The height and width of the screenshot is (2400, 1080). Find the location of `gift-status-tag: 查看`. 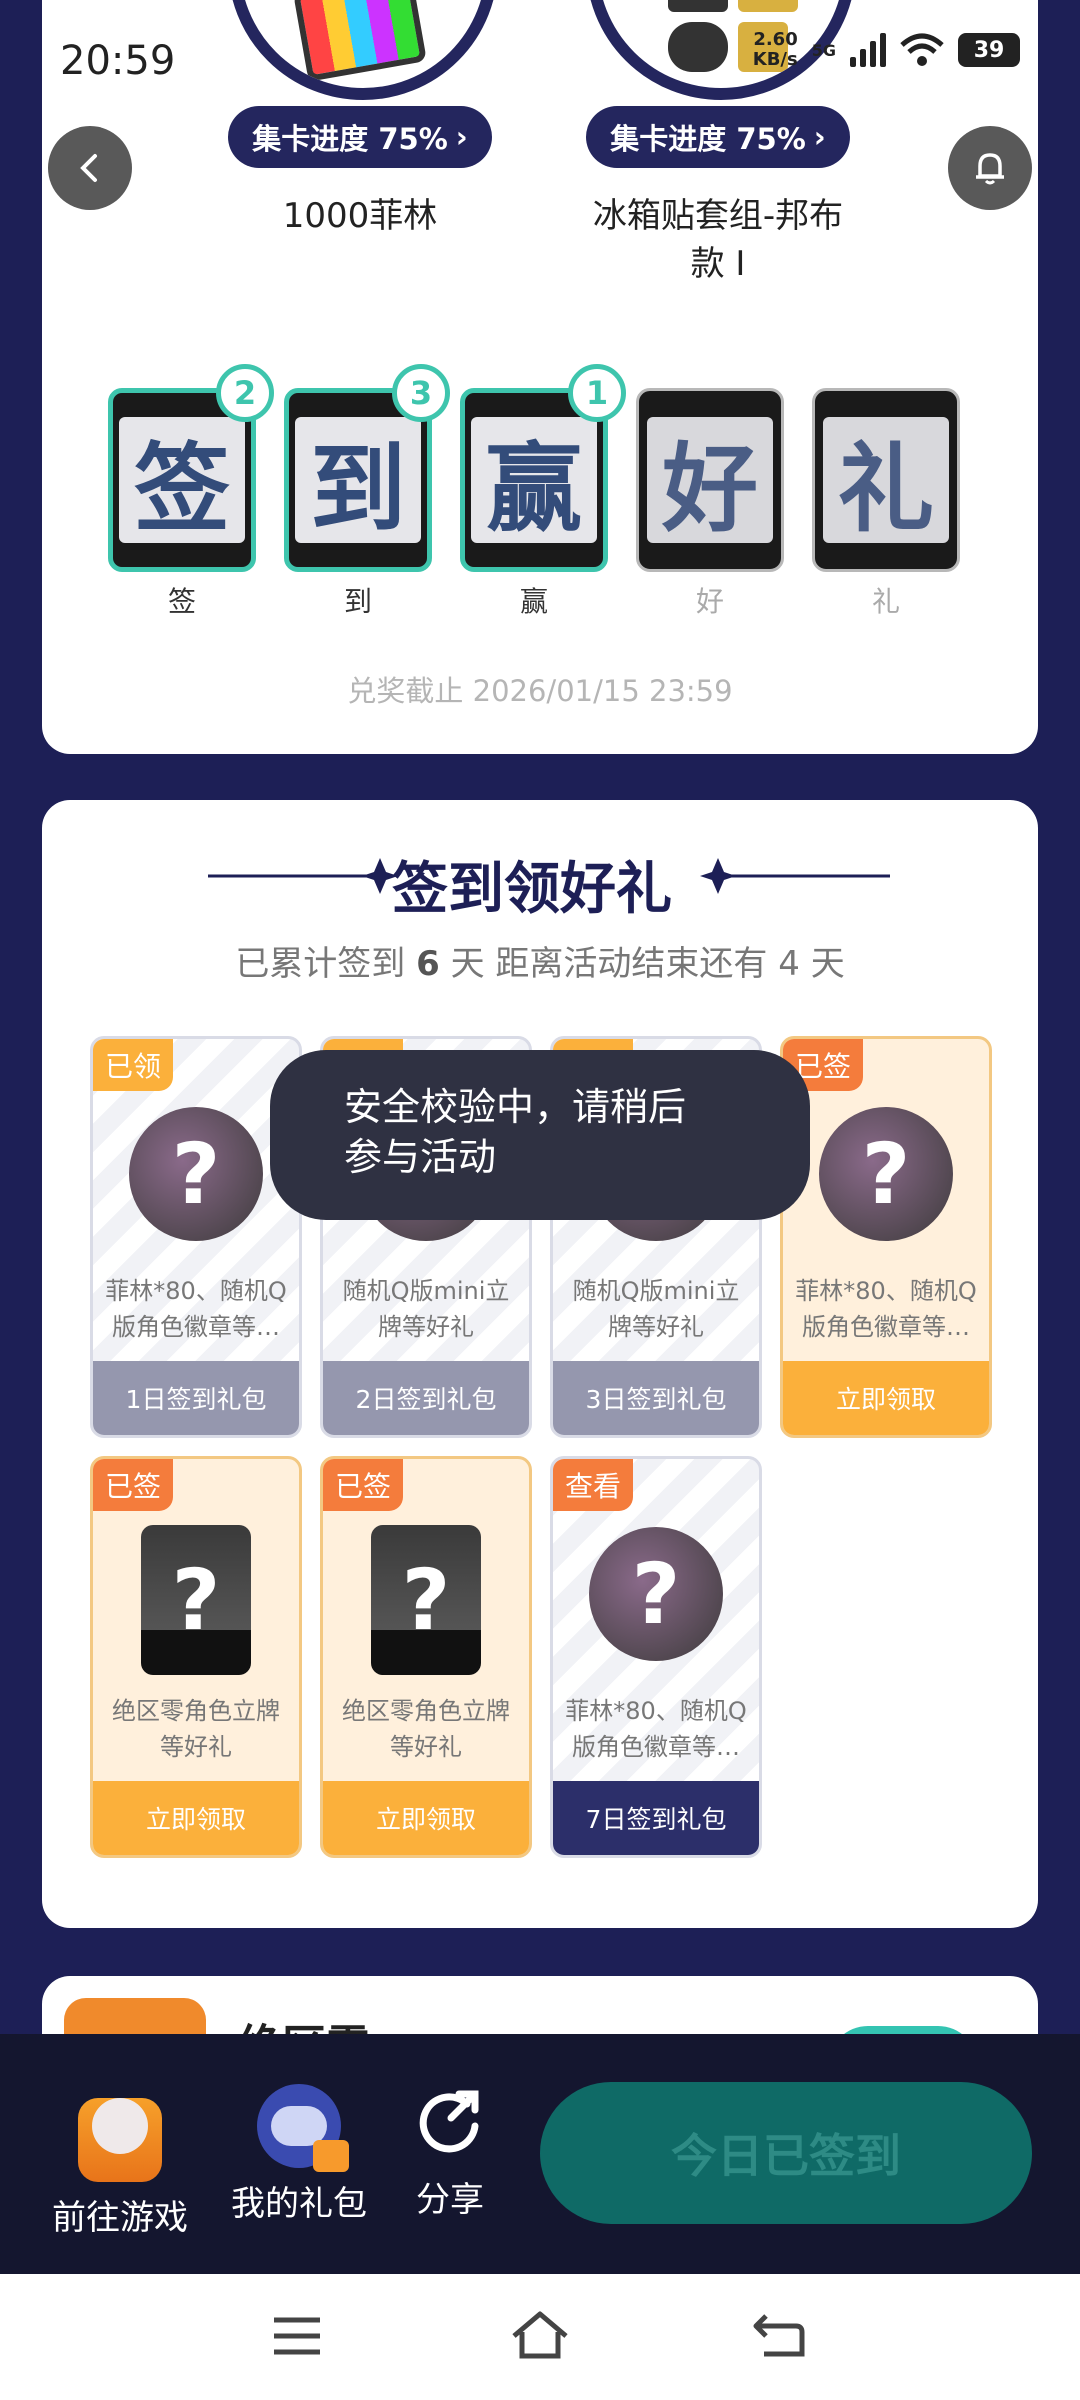

gift-status-tag: 查看 is located at coordinates (593, 1485).